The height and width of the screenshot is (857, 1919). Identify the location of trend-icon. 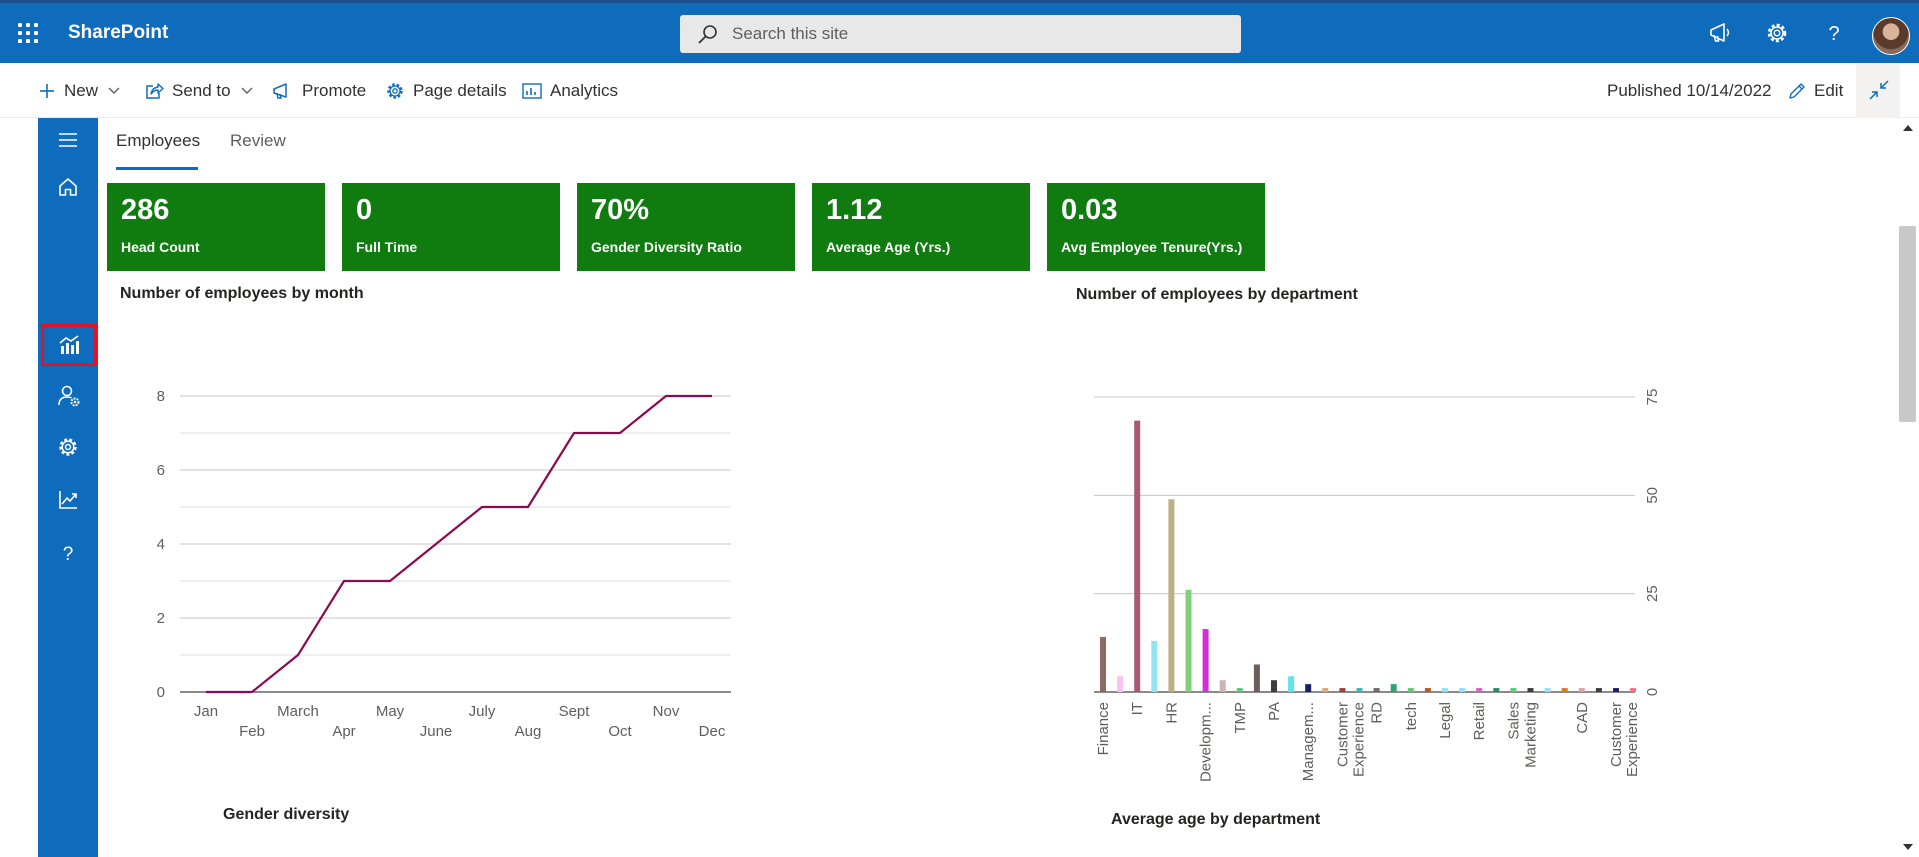
(68, 500).